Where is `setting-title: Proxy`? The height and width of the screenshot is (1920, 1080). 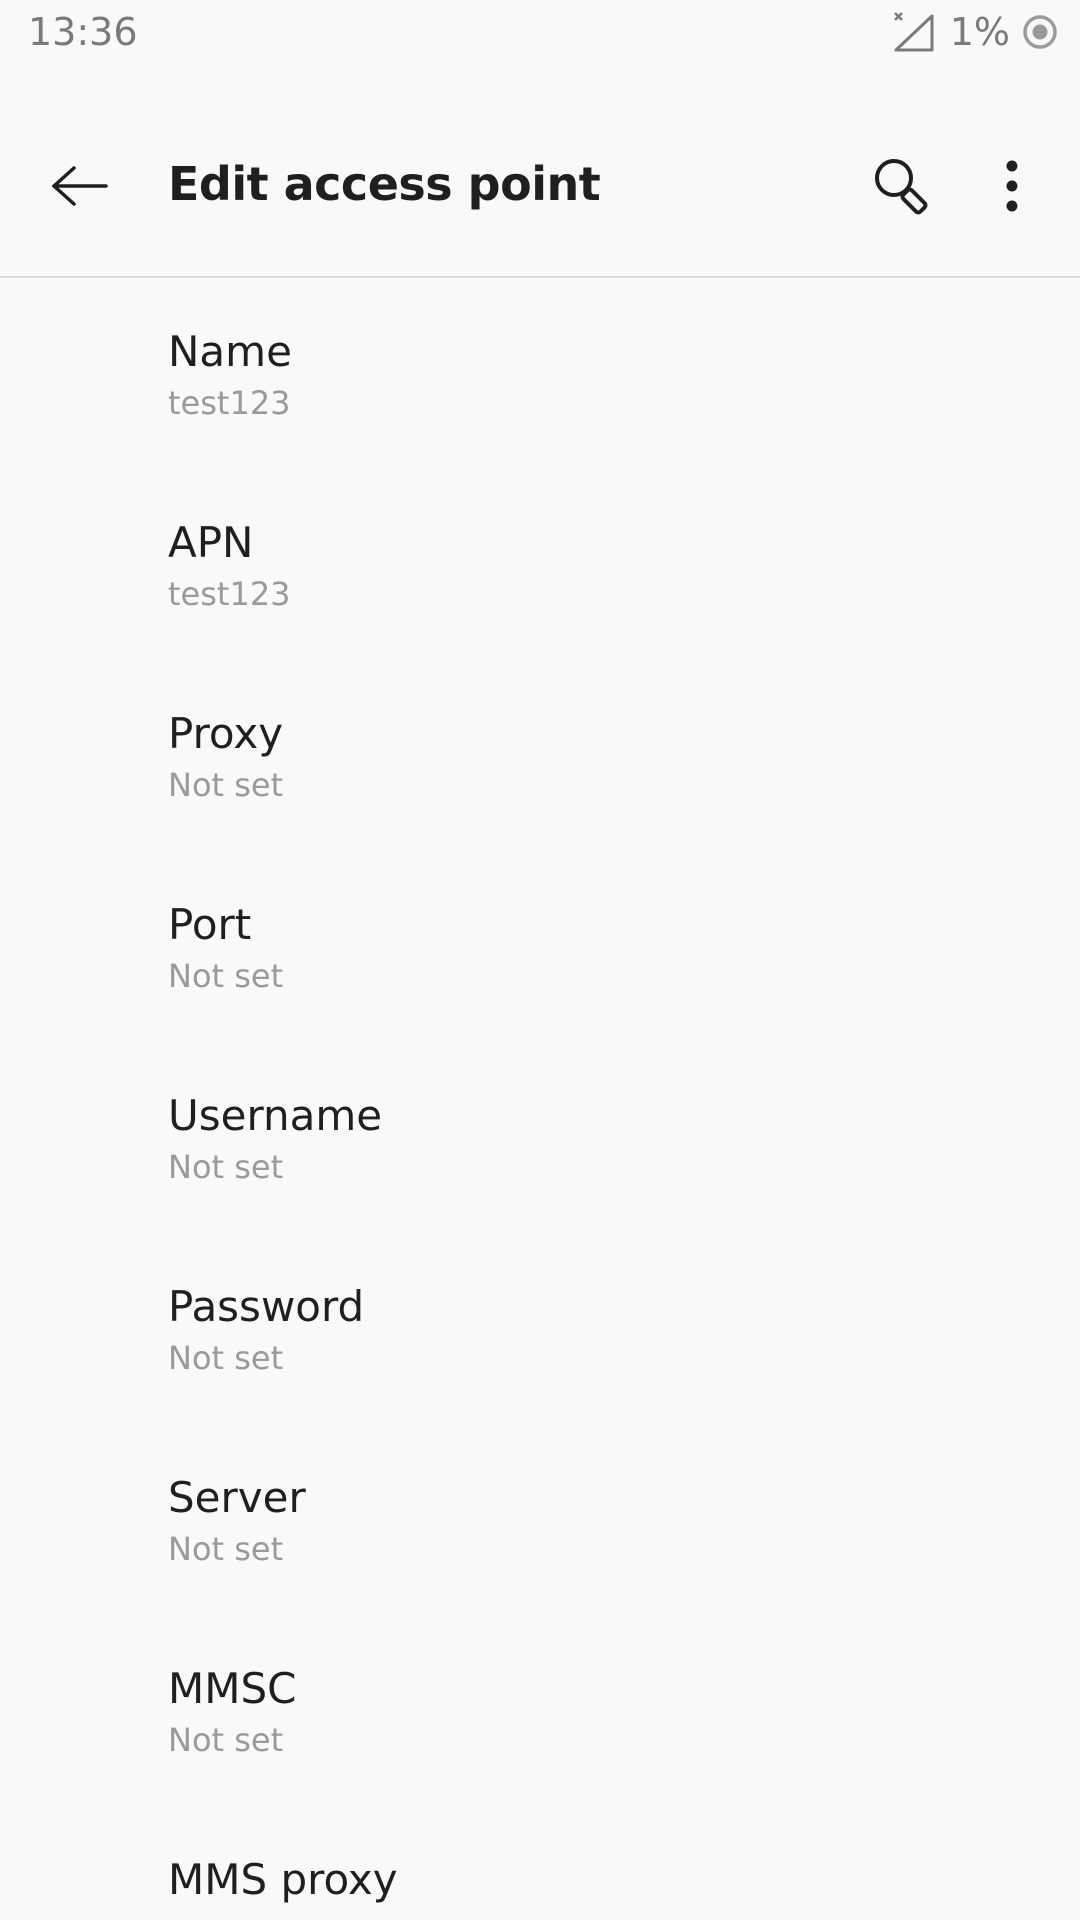
setting-title: Proxy is located at coordinates (226, 733).